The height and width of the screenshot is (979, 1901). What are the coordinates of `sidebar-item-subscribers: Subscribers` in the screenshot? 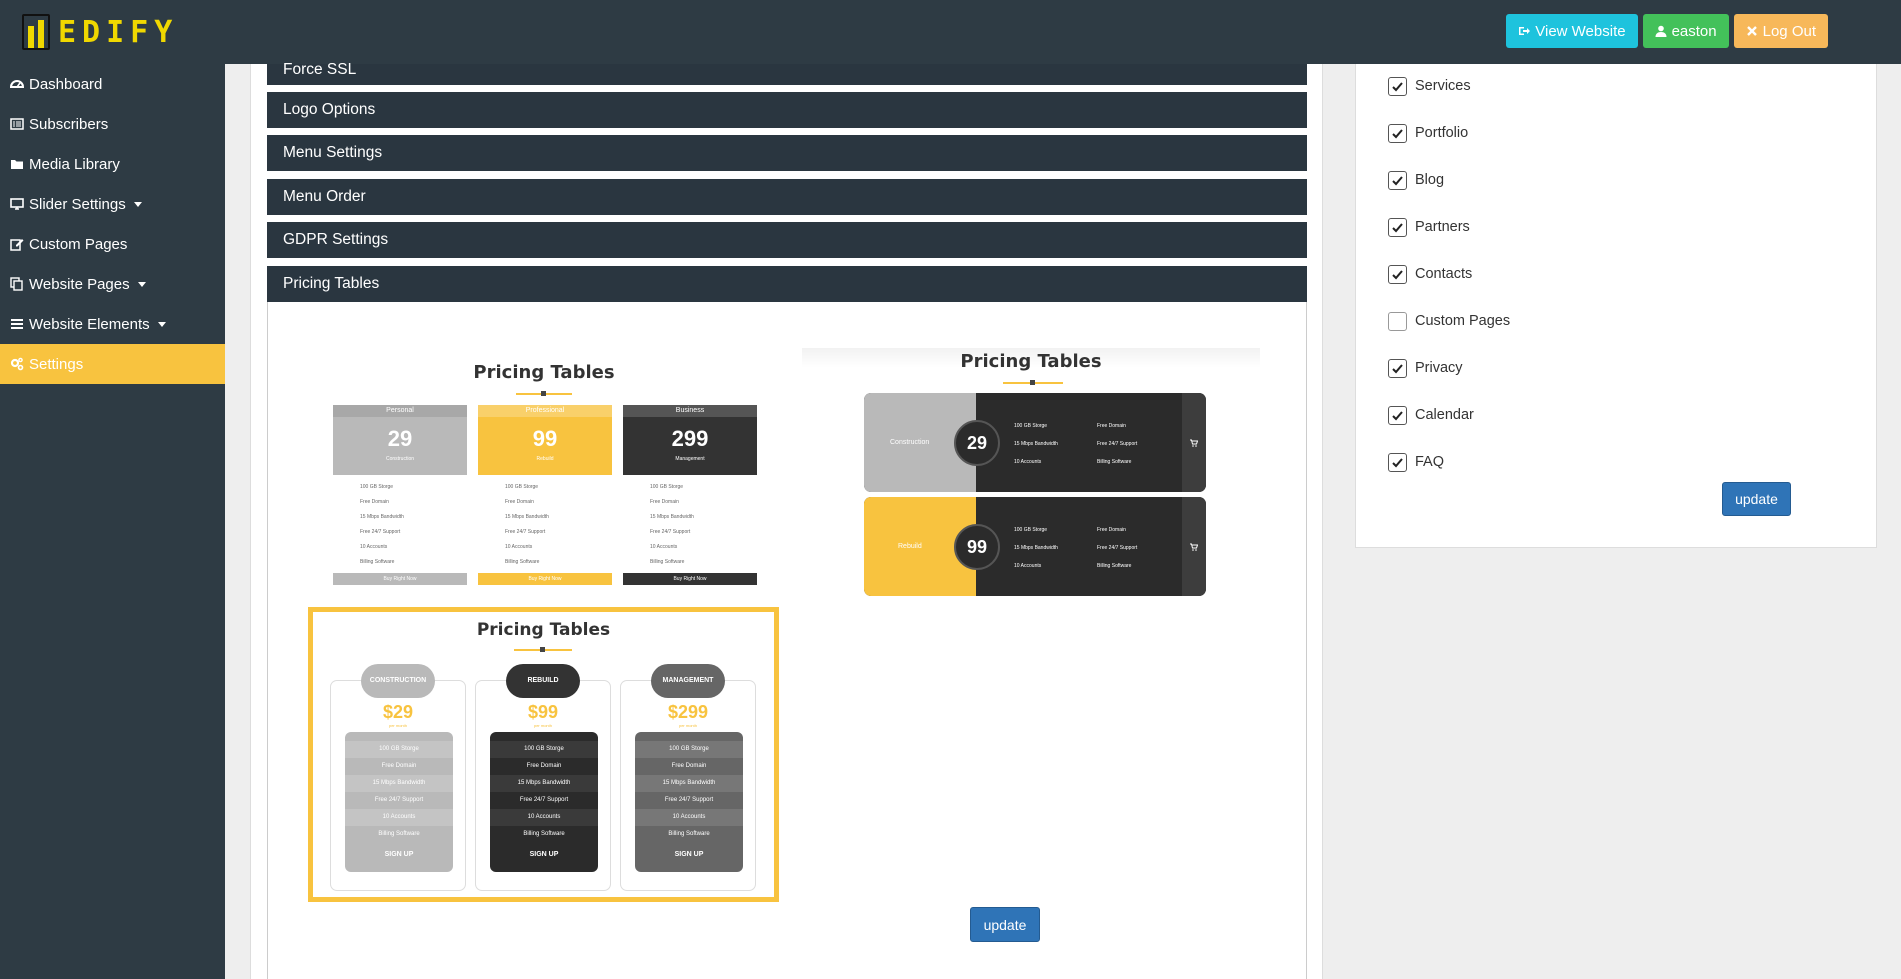 It's located at (112, 124).